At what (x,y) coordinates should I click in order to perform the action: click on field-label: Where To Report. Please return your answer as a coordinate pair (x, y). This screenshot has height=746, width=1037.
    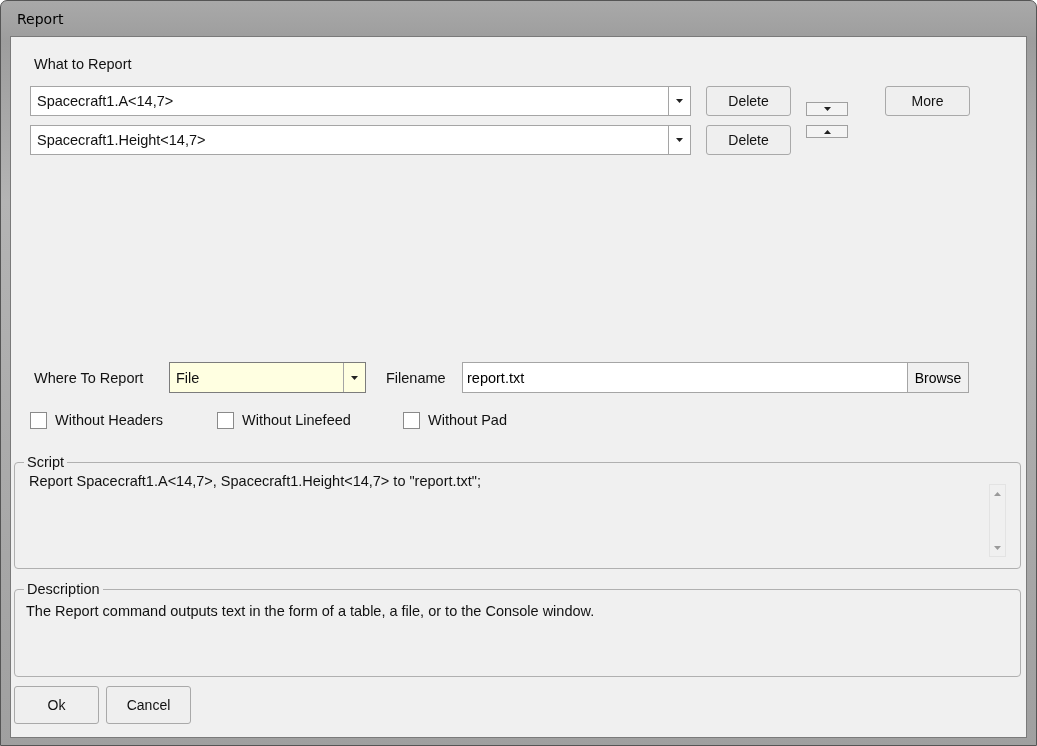
    Looking at the image, I should click on (89, 377).